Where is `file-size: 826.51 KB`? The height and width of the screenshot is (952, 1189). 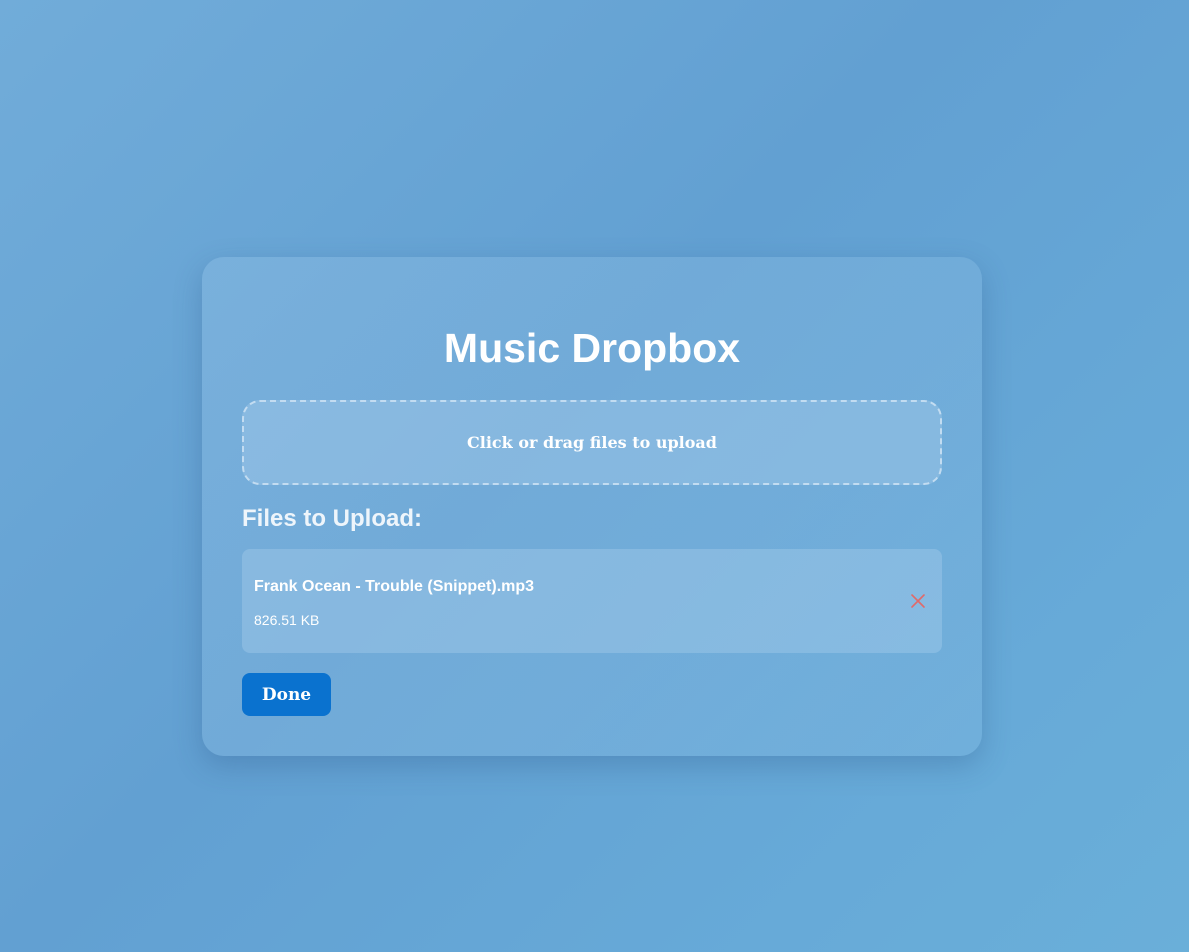
file-size: 826.51 KB is located at coordinates (287, 620).